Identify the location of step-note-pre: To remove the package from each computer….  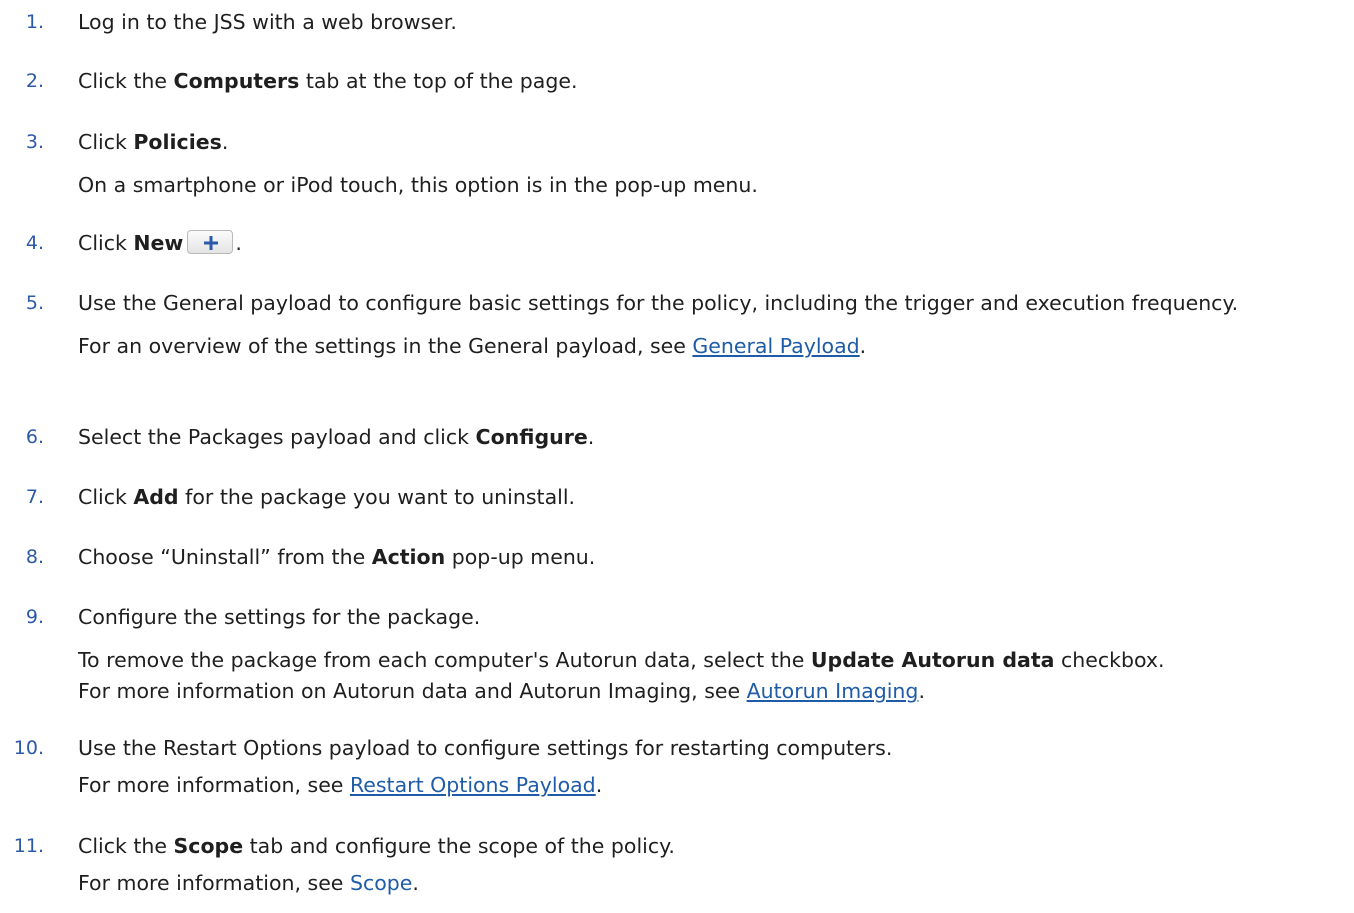
(444, 660).